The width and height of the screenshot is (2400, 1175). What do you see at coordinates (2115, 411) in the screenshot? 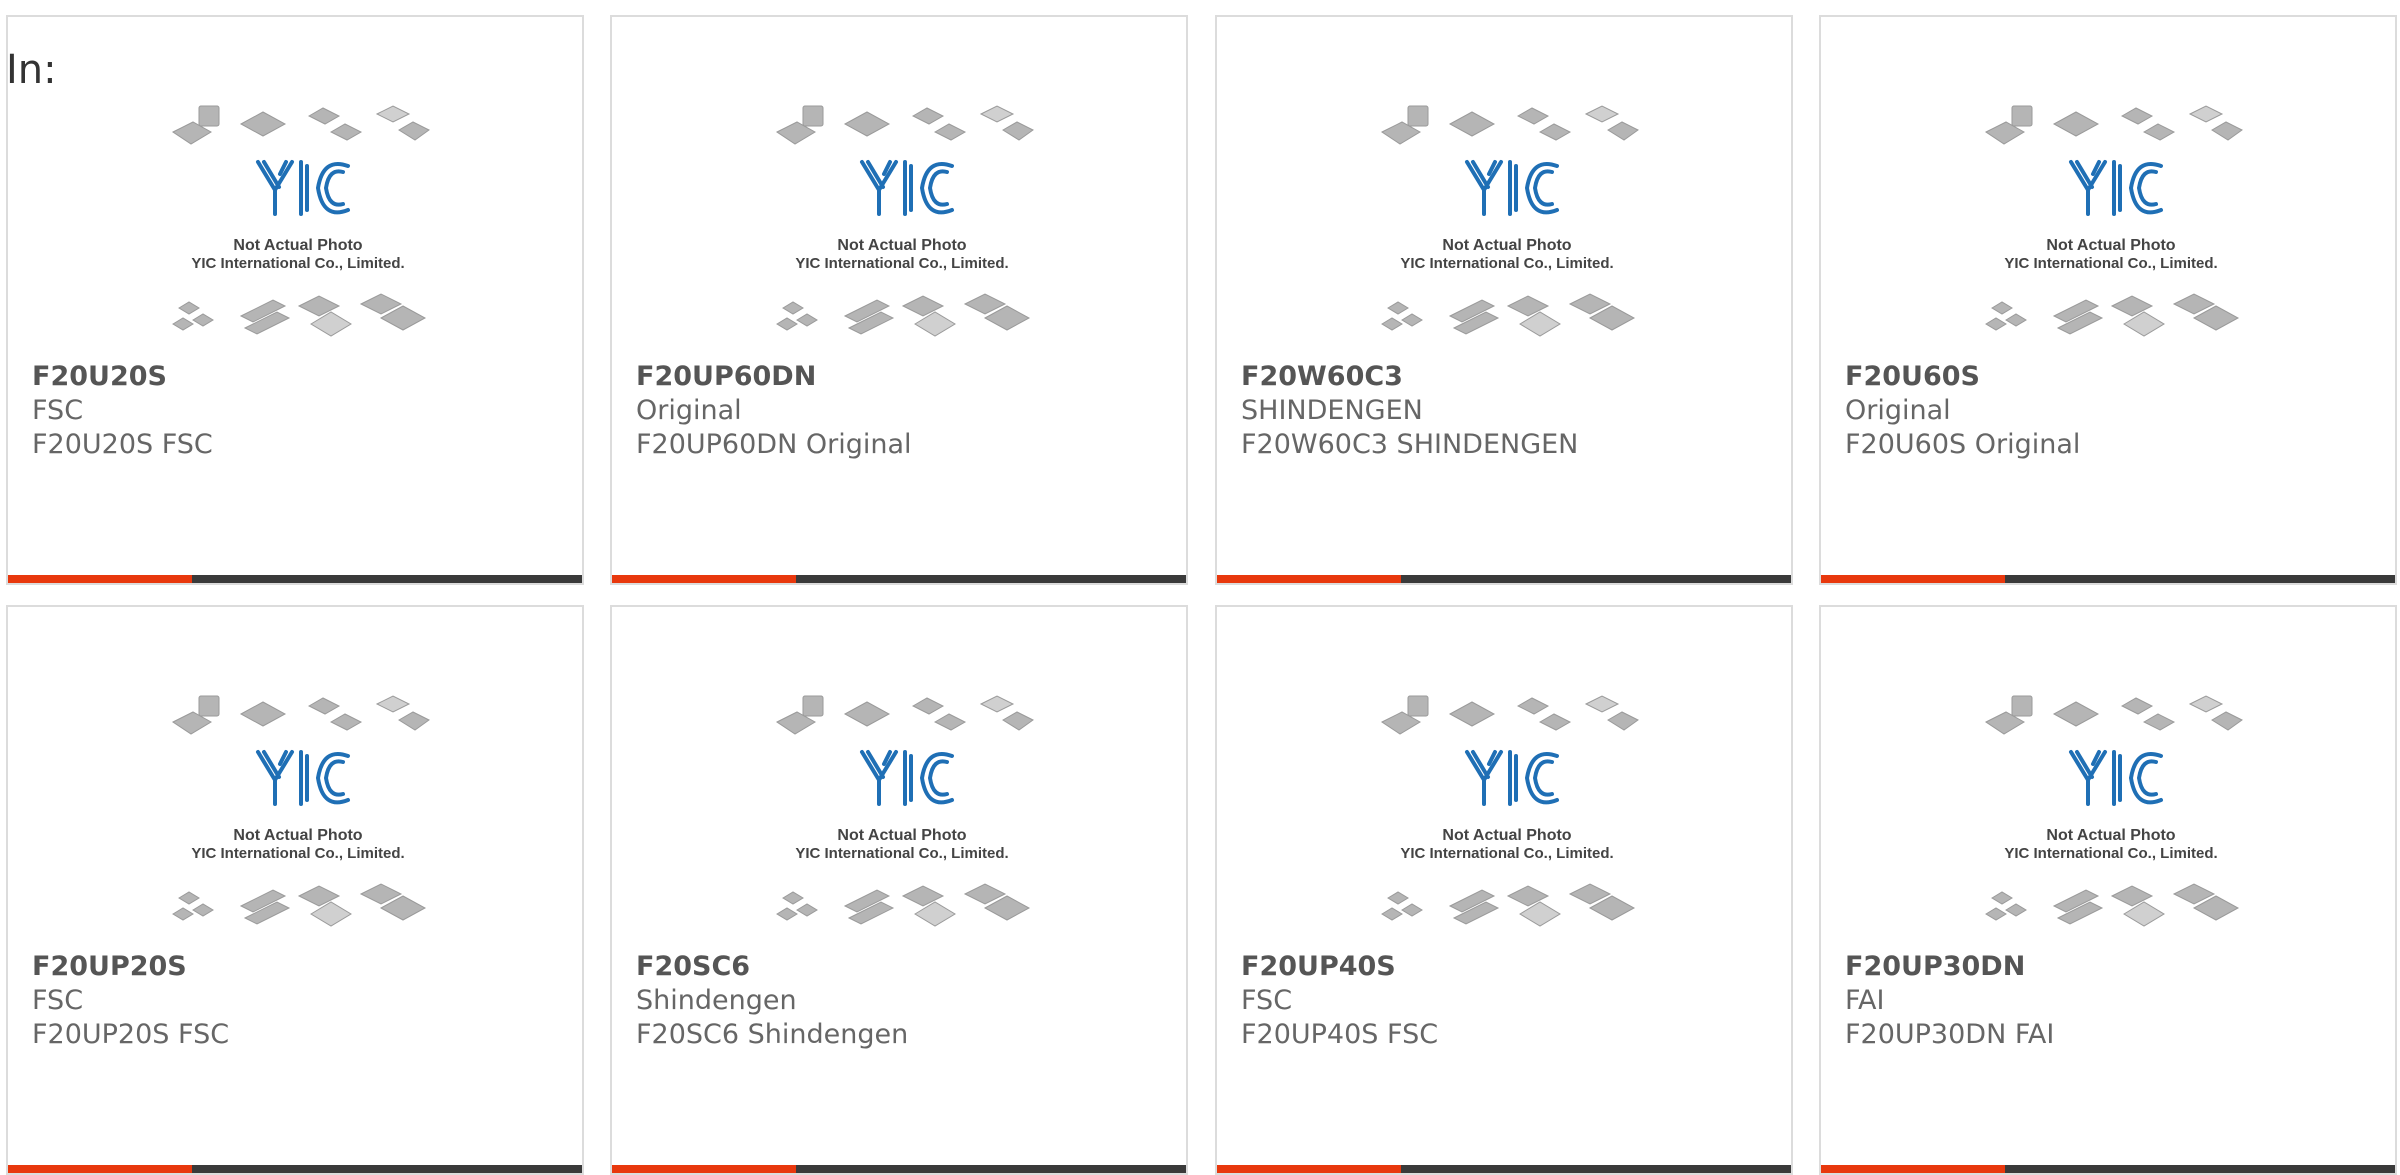
I see `product-info: F20U60S Original F20U60S Original` at bounding box center [2115, 411].